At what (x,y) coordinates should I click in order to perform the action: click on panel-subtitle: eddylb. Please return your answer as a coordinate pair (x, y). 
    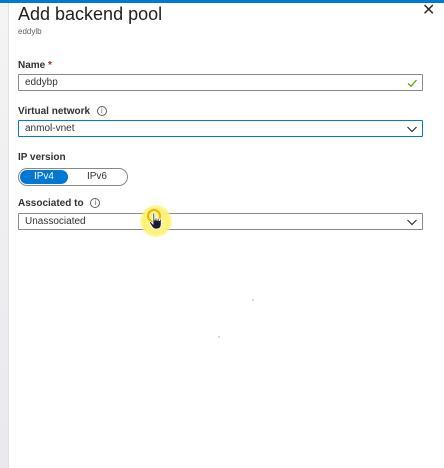
    Looking at the image, I should click on (30, 31).